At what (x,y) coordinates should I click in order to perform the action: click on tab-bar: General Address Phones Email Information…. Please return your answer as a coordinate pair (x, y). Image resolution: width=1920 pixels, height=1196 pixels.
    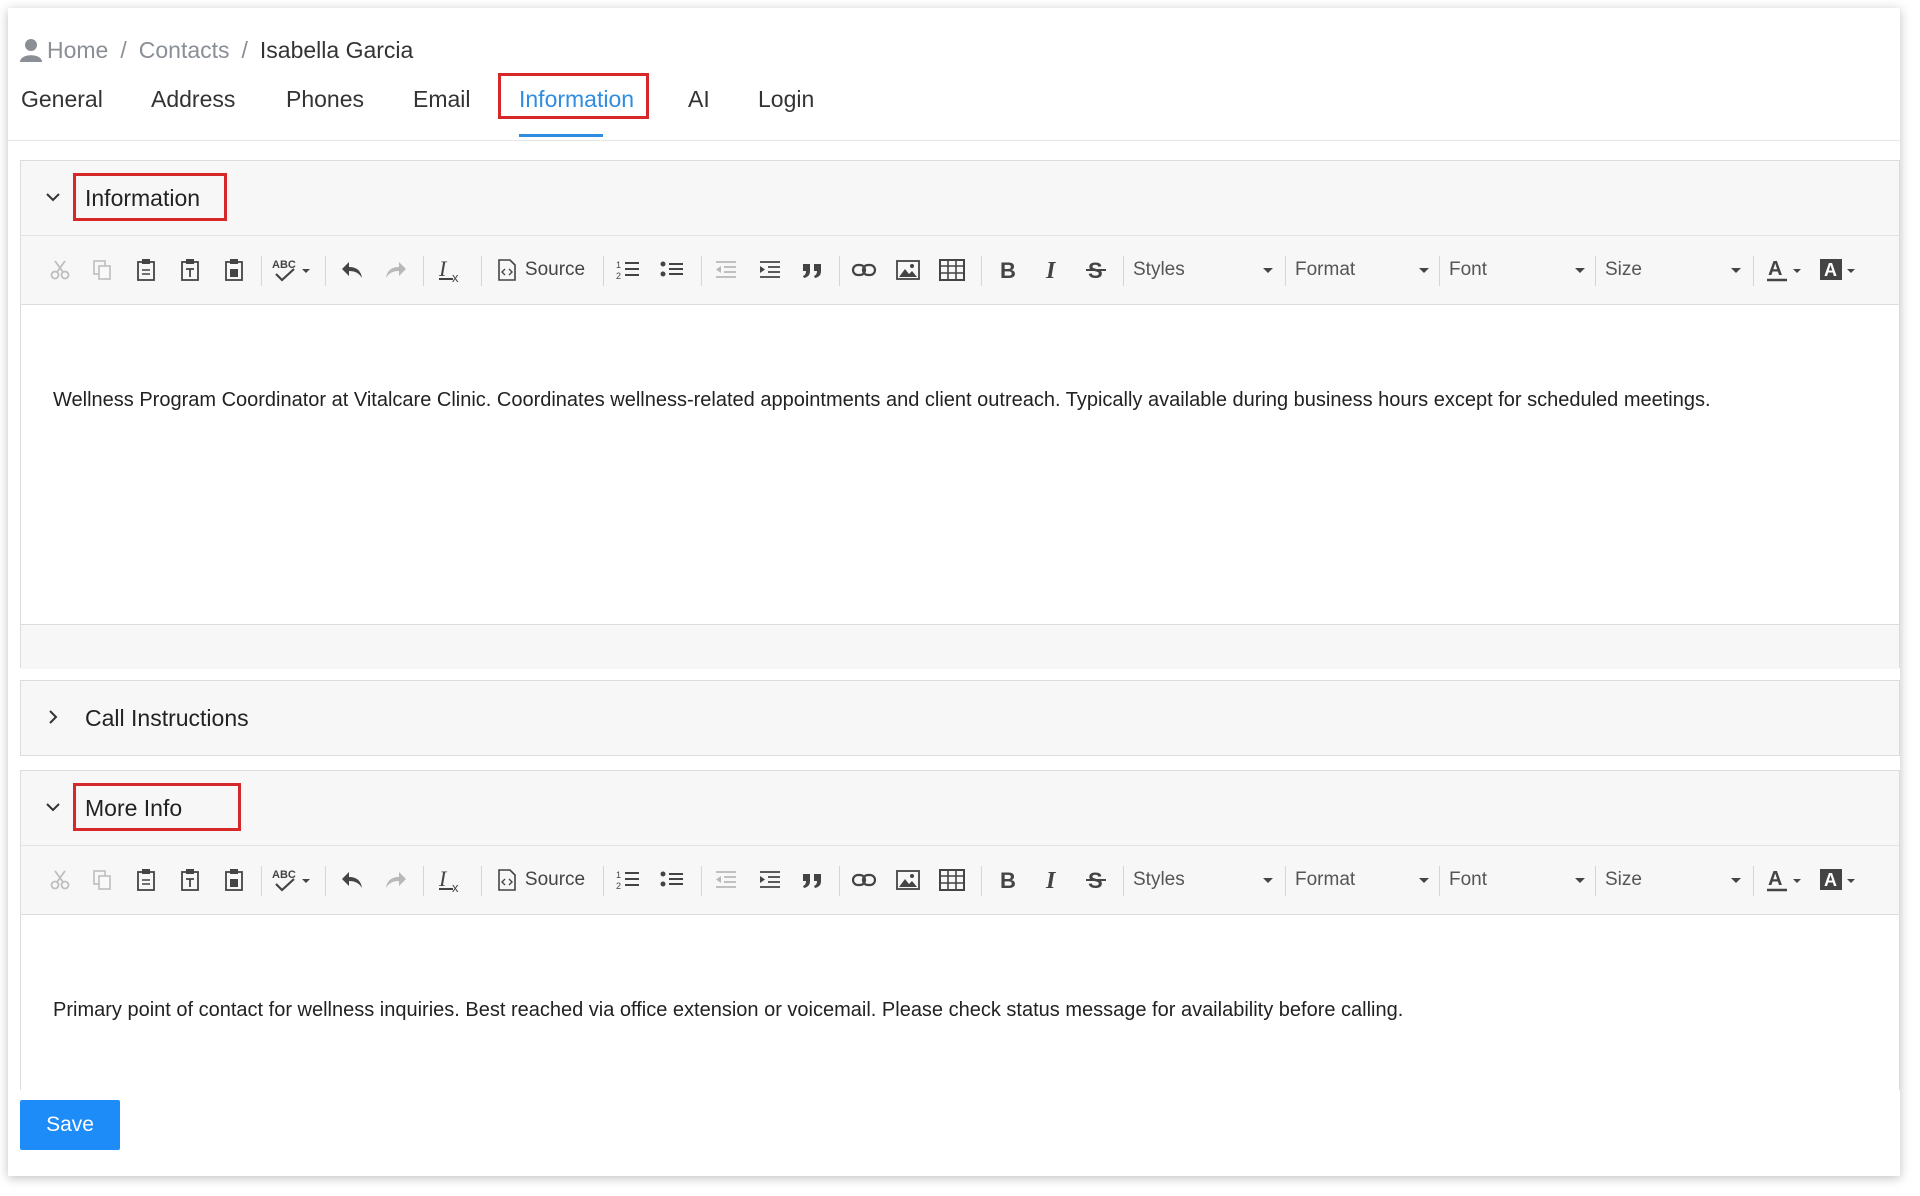
    Looking at the image, I should click on (954, 109).